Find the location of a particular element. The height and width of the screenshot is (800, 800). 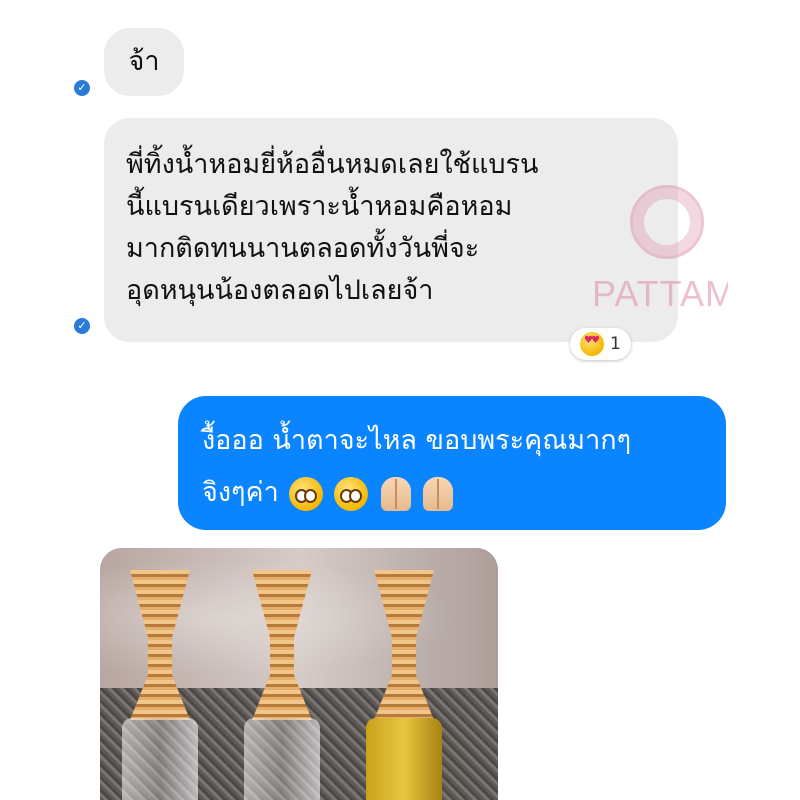

message-text: จิงๆค่า is located at coordinates (240, 492).